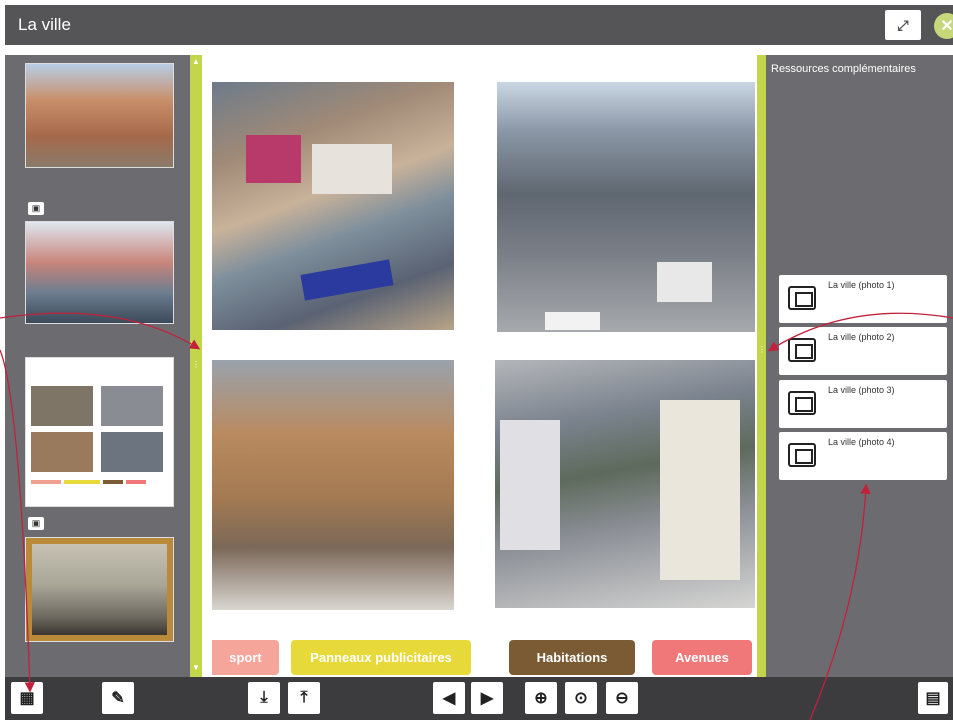  I want to click on photo-apartment-blocks, so click(625, 484).